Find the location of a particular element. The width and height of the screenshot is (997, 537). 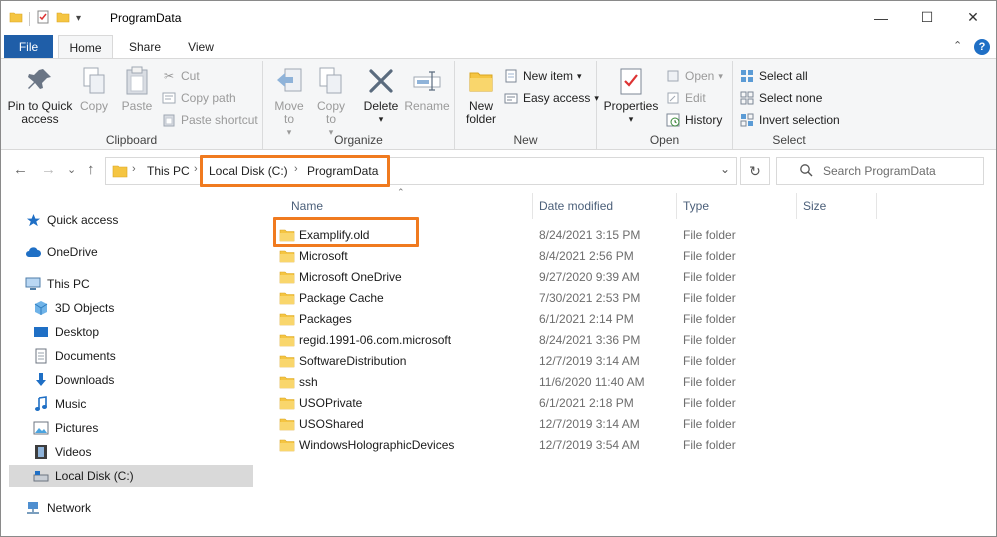

copy-path-button: Copy path is located at coordinates (198, 98).